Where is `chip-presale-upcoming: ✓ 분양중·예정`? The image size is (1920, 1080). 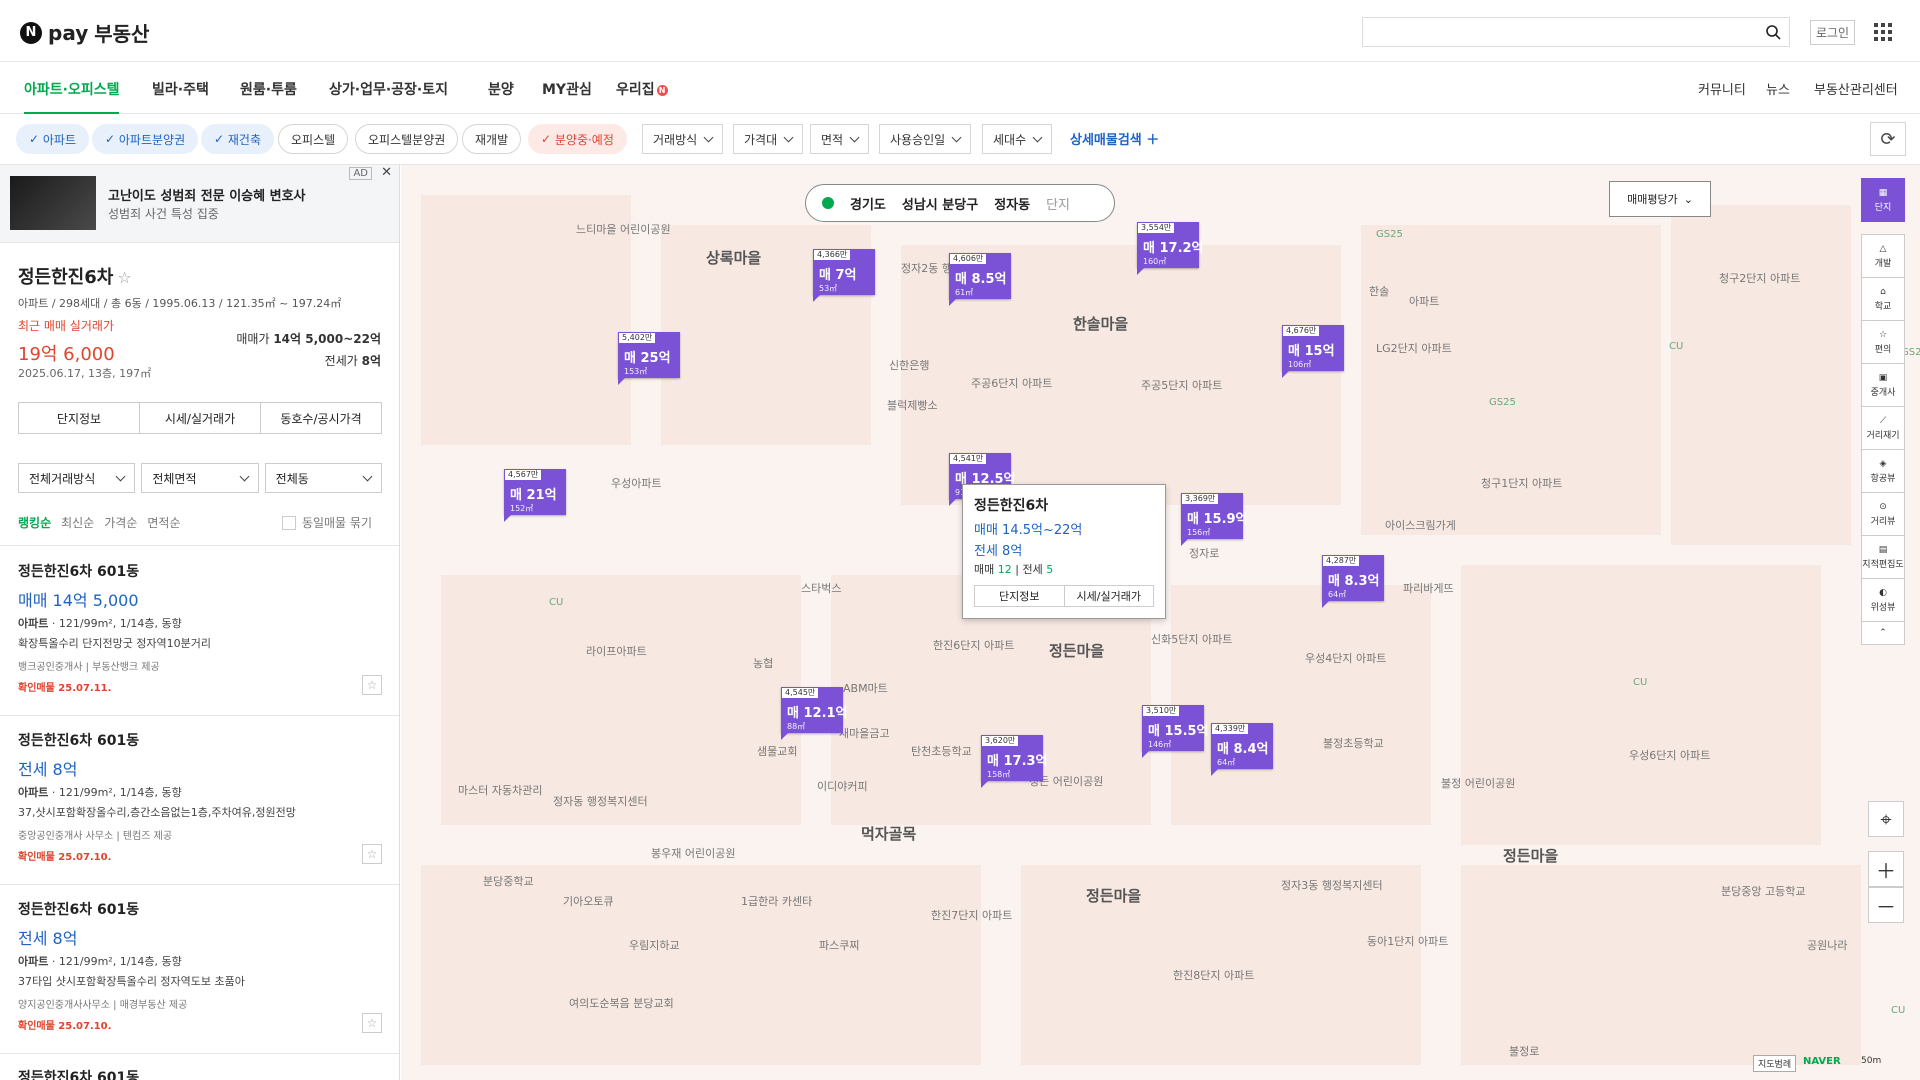 chip-presale-upcoming: ✓ 분양중·예정 is located at coordinates (577, 139).